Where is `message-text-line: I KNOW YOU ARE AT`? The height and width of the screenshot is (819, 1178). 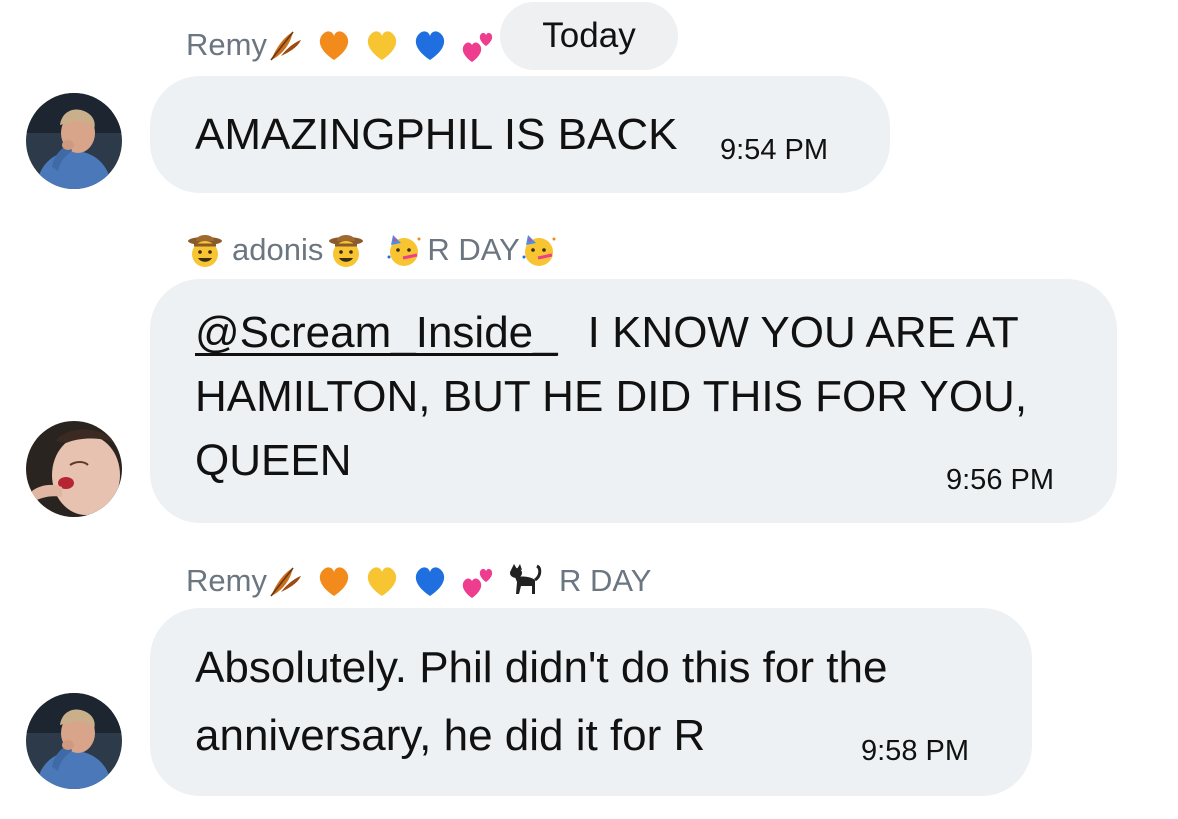
message-text-line: I KNOW YOU ARE AT is located at coordinates (803, 332).